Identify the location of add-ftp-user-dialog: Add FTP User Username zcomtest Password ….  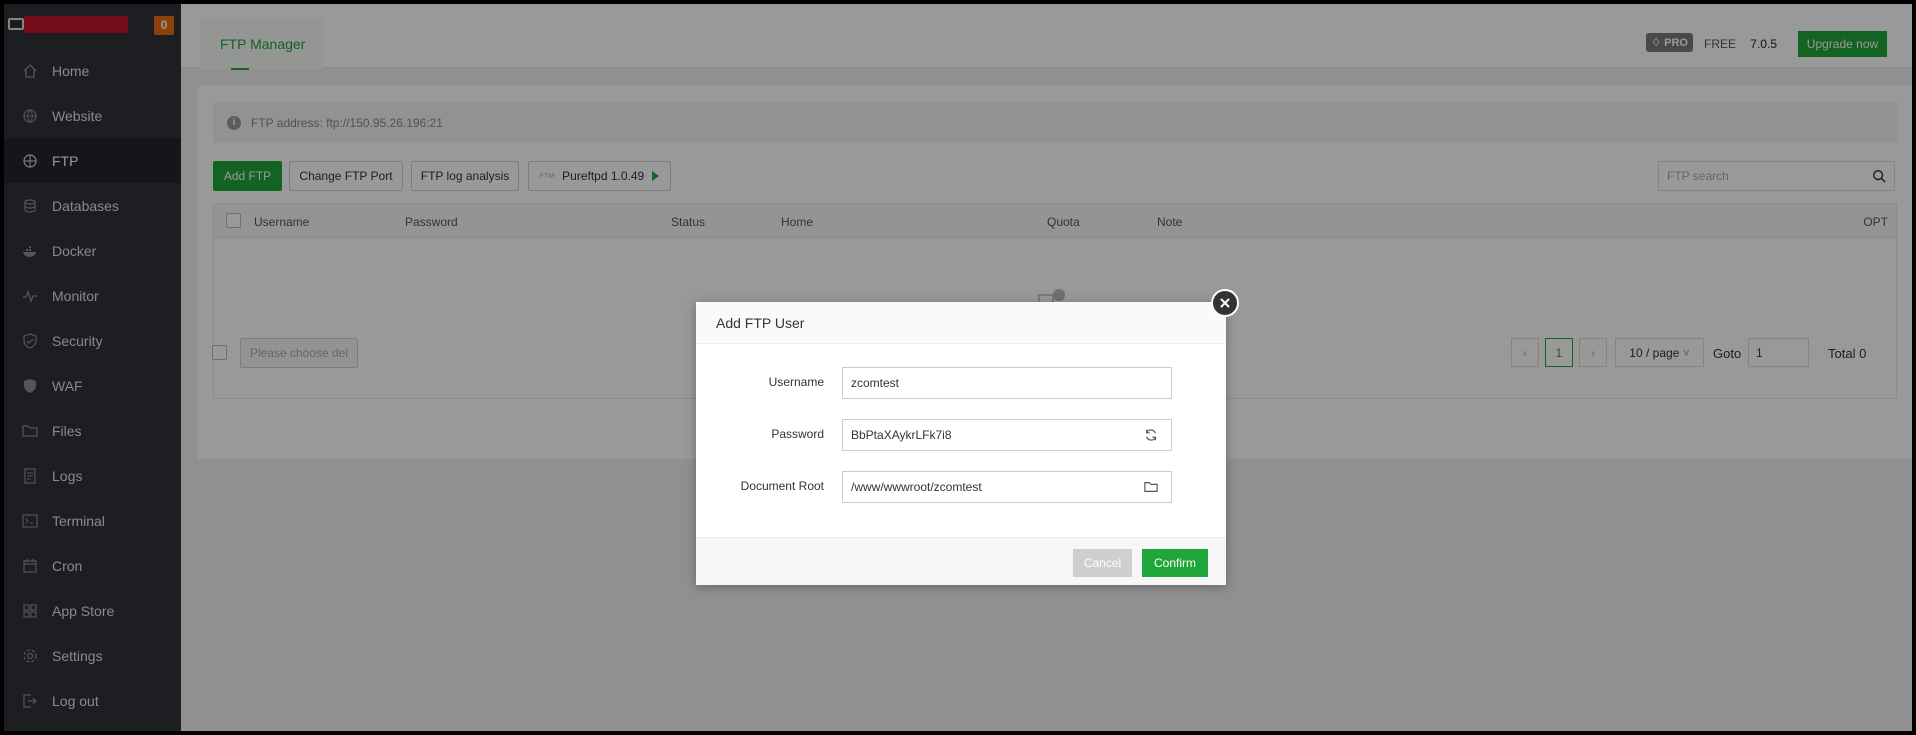
(967, 437).